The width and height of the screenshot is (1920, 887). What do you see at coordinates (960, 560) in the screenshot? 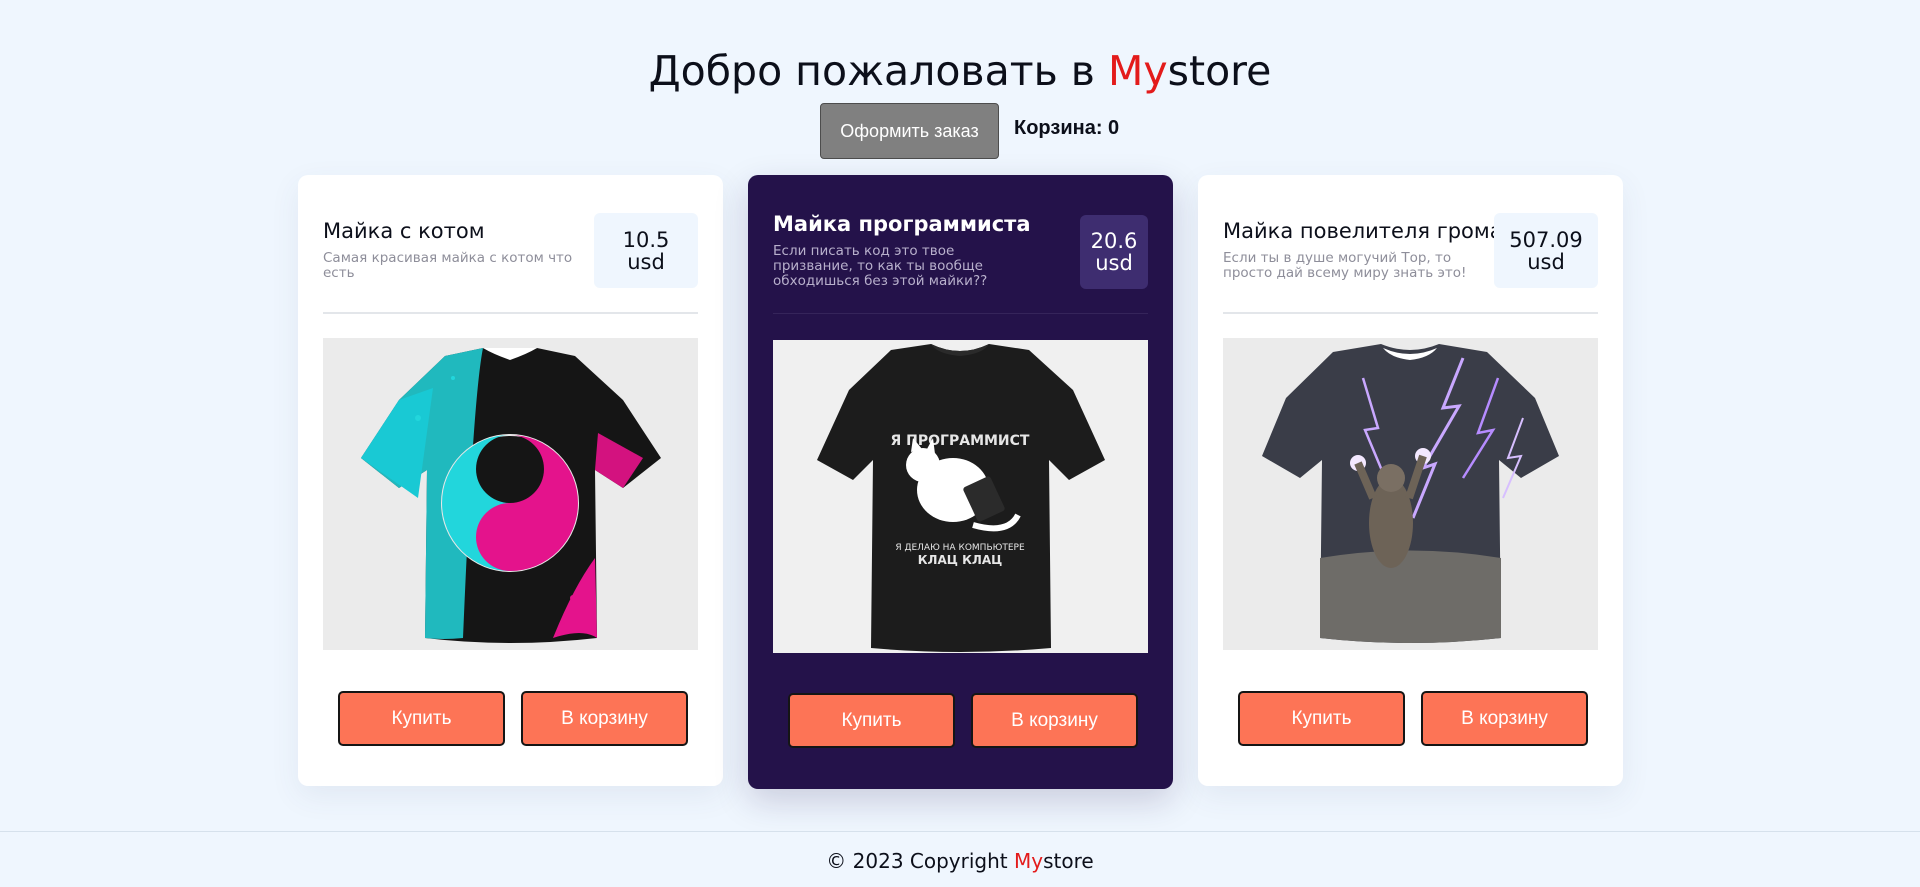
I see `shirt-print-line3: КЛАЦ КЛАЦ` at bounding box center [960, 560].